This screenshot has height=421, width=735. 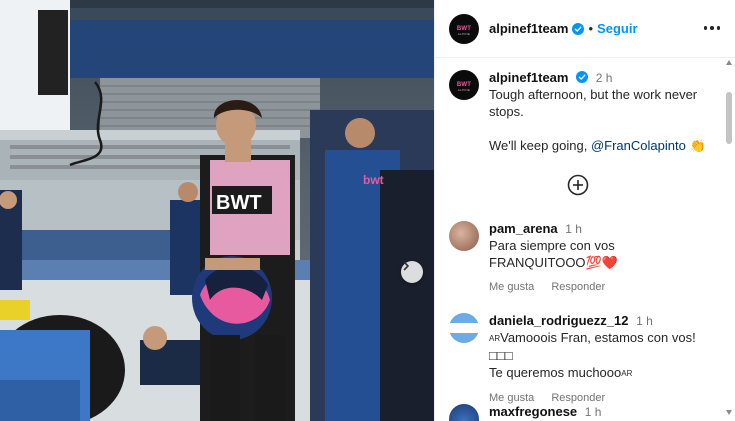 I want to click on post-header: BWT ALPINE alpinef1team • Seguir, so click(x=585, y=29).